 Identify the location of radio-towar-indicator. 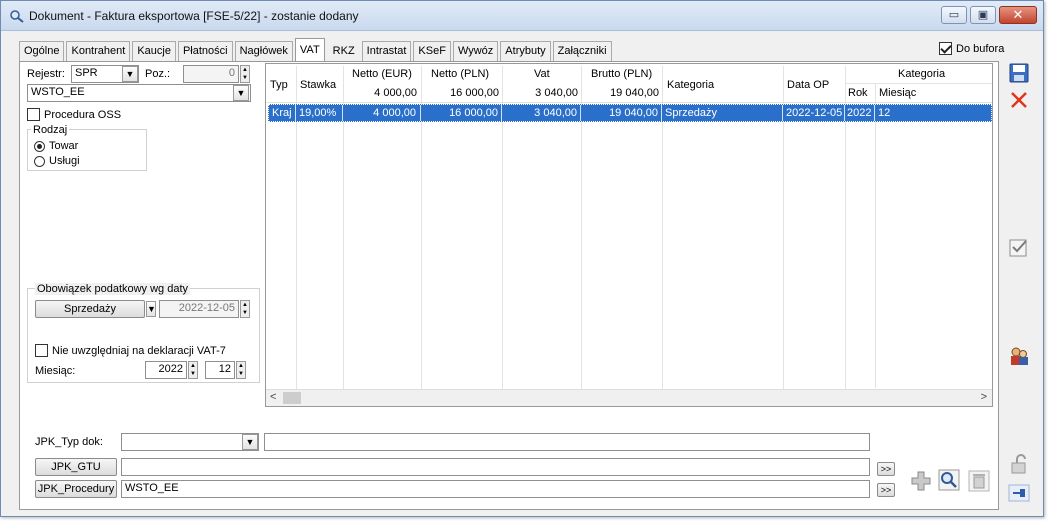
(39, 146).